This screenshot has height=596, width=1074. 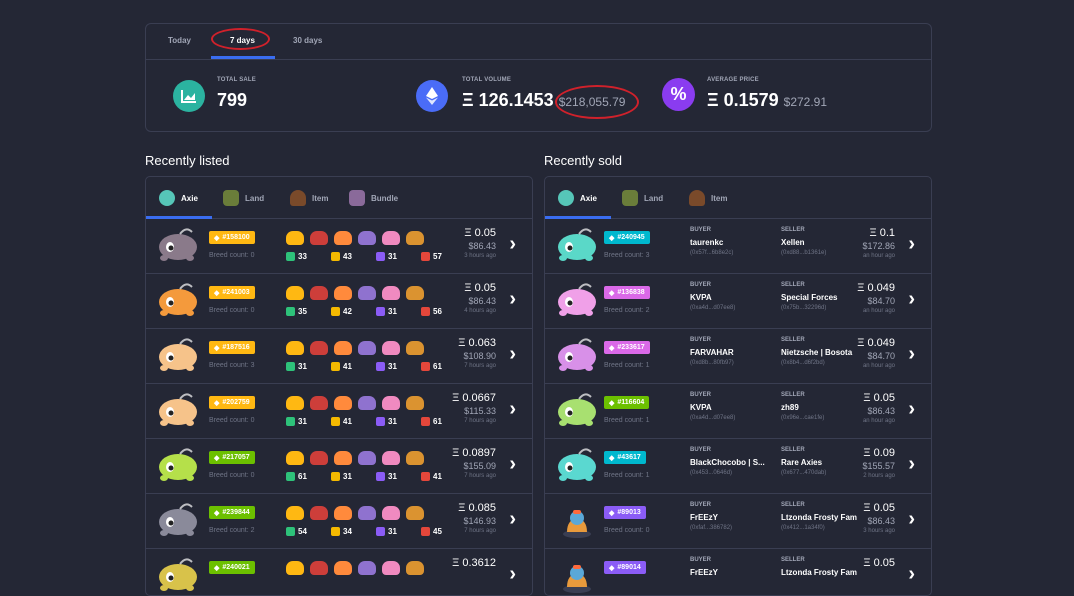 What do you see at coordinates (879, 563) in the screenshot?
I see `price: Ξ 0.05` at bounding box center [879, 563].